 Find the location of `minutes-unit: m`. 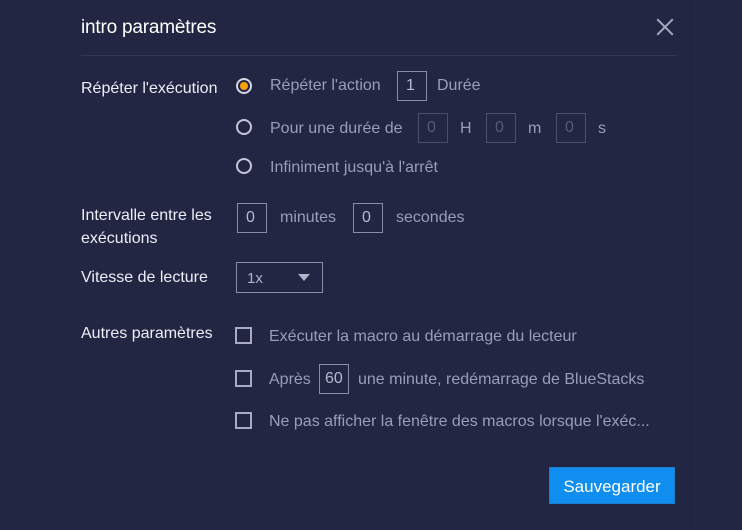

minutes-unit: m is located at coordinates (535, 128).